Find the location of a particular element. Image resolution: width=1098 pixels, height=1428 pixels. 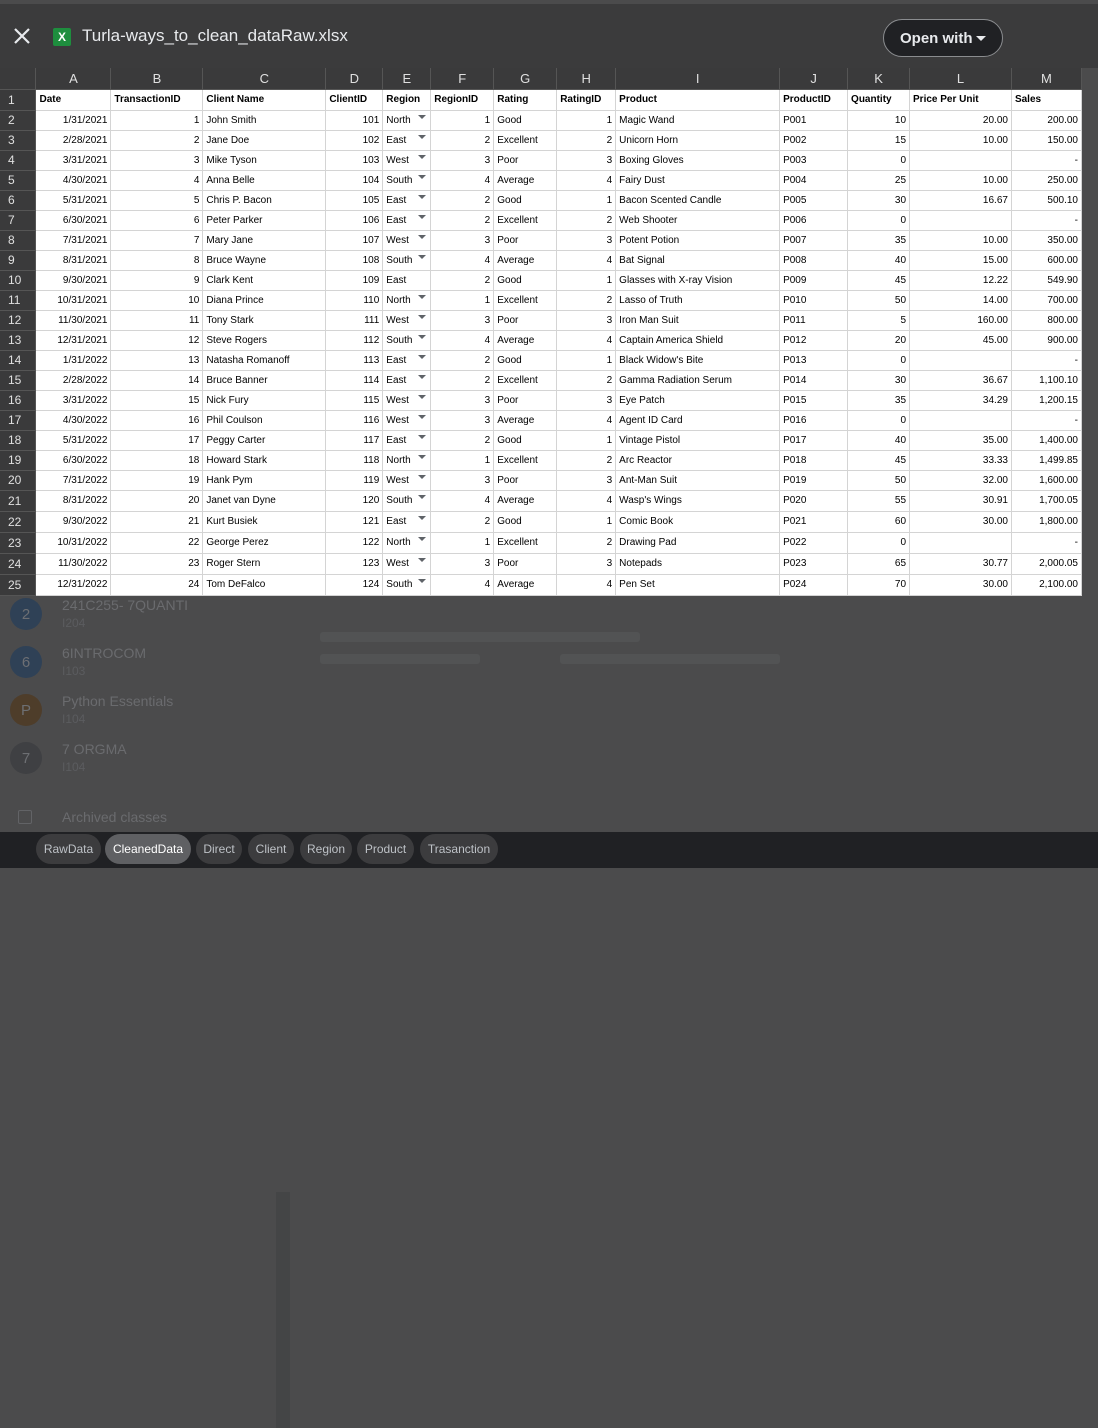

table-cell: 30 is located at coordinates (879, 200).